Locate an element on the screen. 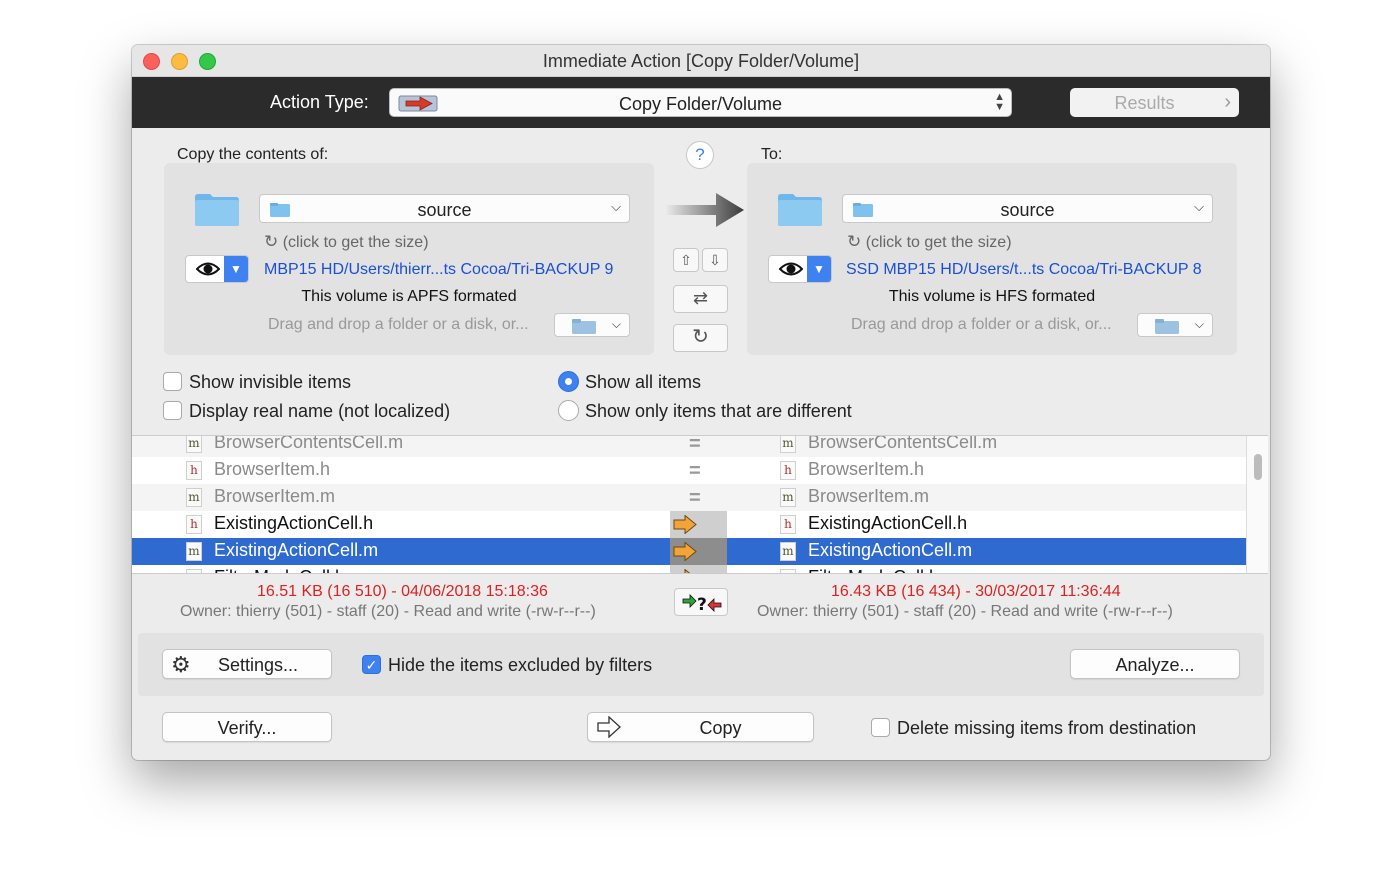 This screenshot has width=1400, height=872. action-type-value: Copy Folder/Volume is located at coordinates (700, 104).